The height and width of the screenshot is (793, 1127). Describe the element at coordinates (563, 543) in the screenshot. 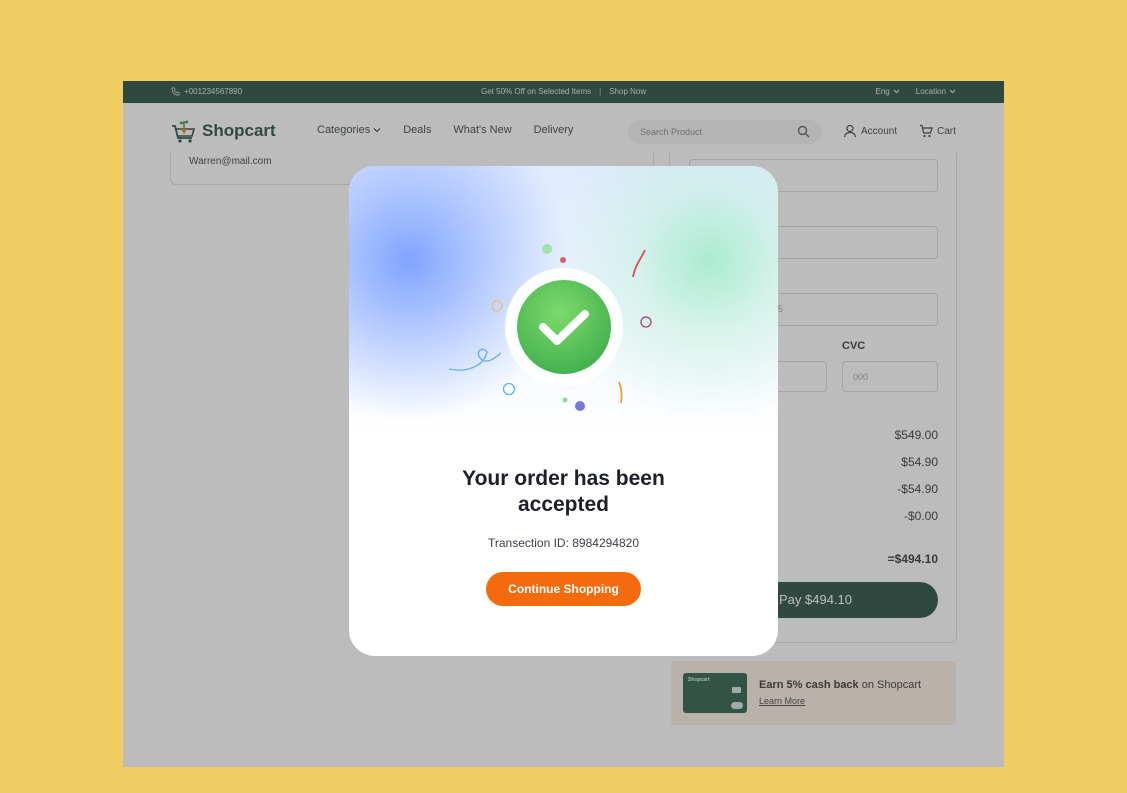

I see `transaction-id: Transection ID: 8984294820` at that location.